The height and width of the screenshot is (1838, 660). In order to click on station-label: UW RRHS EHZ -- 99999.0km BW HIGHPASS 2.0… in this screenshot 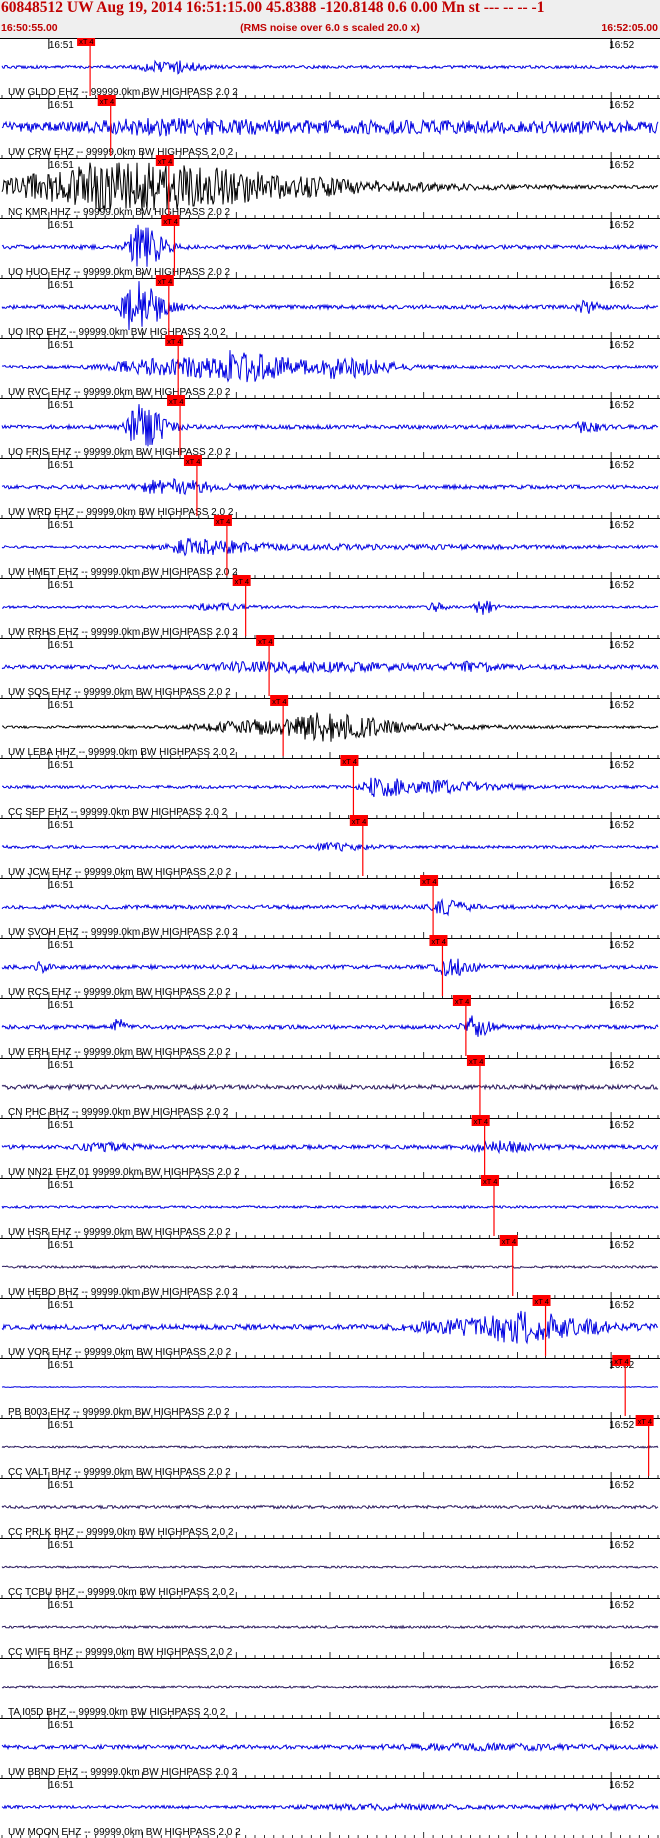, I will do `click(123, 632)`.